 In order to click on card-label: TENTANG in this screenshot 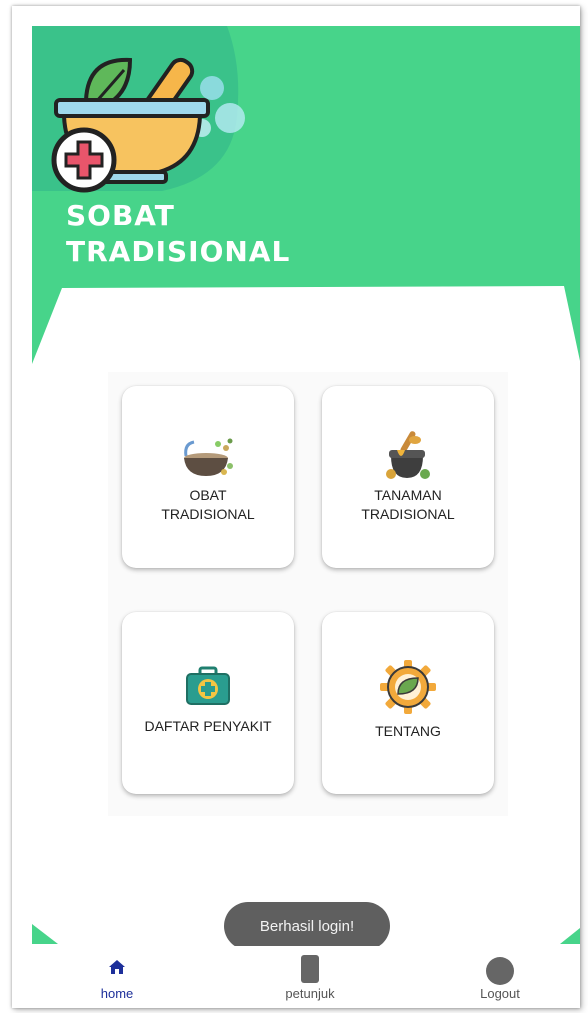, I will do `click(408, 731)`.